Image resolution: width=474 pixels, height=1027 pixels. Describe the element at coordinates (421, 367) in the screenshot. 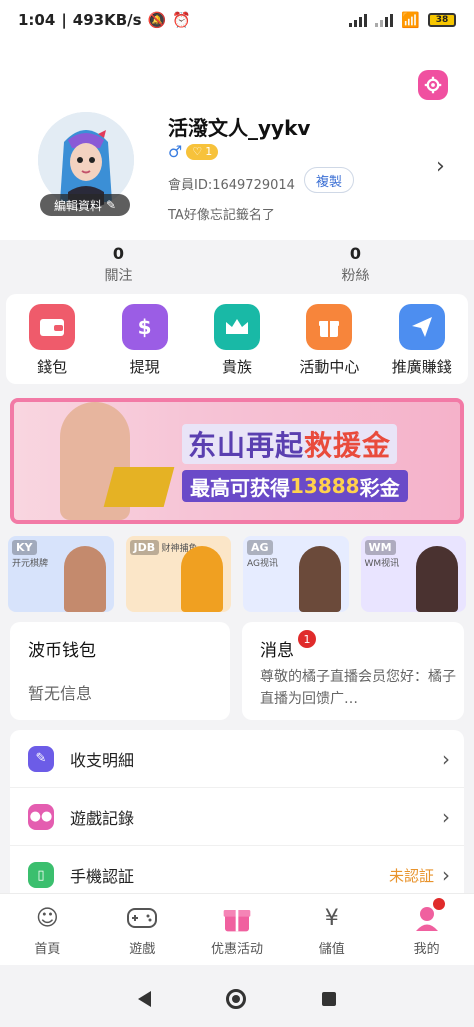

I see `quick-action-label: 推廣賺錢` at that location.